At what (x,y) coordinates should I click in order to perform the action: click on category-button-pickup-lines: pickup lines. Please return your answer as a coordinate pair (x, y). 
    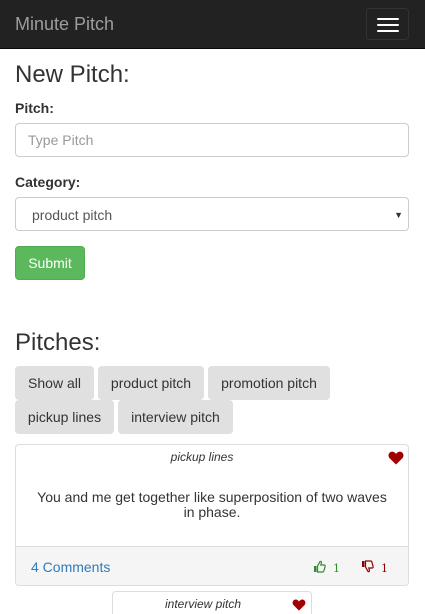
    Looking at the image, I should click on (64, 417).